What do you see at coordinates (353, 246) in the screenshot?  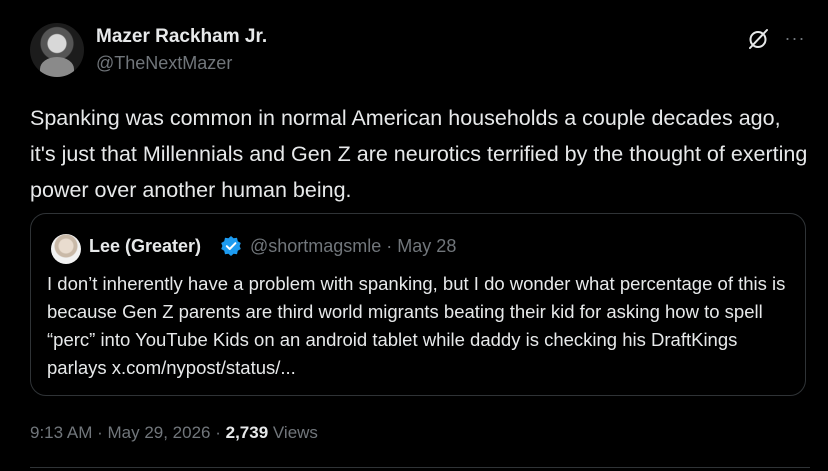 I see `quote-author-handle-date: @shortmagsmle · May 28` at bounding box center [353, 246].